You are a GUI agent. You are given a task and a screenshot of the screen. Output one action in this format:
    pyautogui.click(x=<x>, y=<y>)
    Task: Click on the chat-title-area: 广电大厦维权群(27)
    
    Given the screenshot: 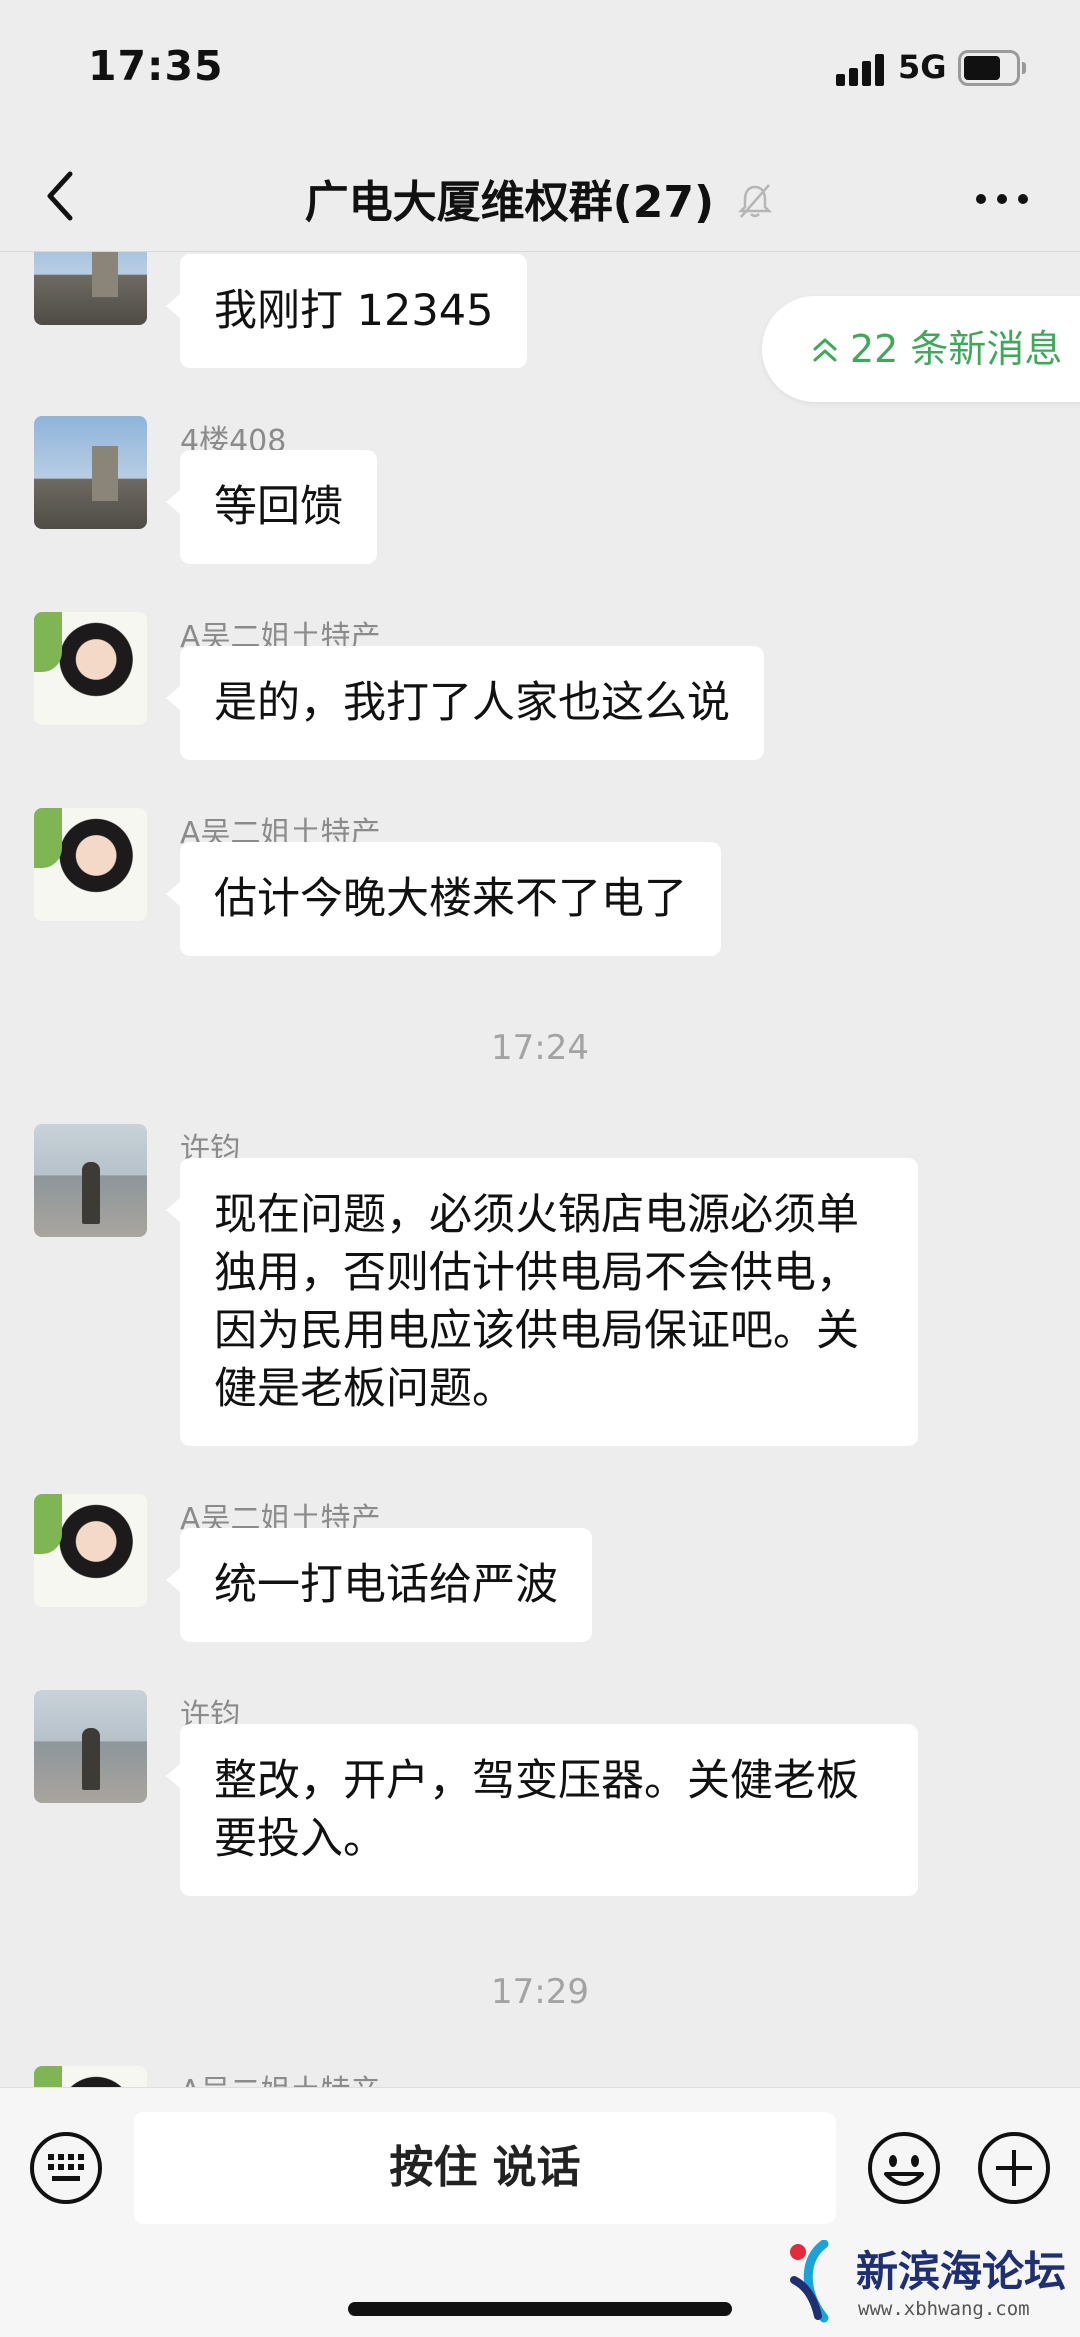 What is the action you would take?
    pyautogui.click(x=540, y=198)
    